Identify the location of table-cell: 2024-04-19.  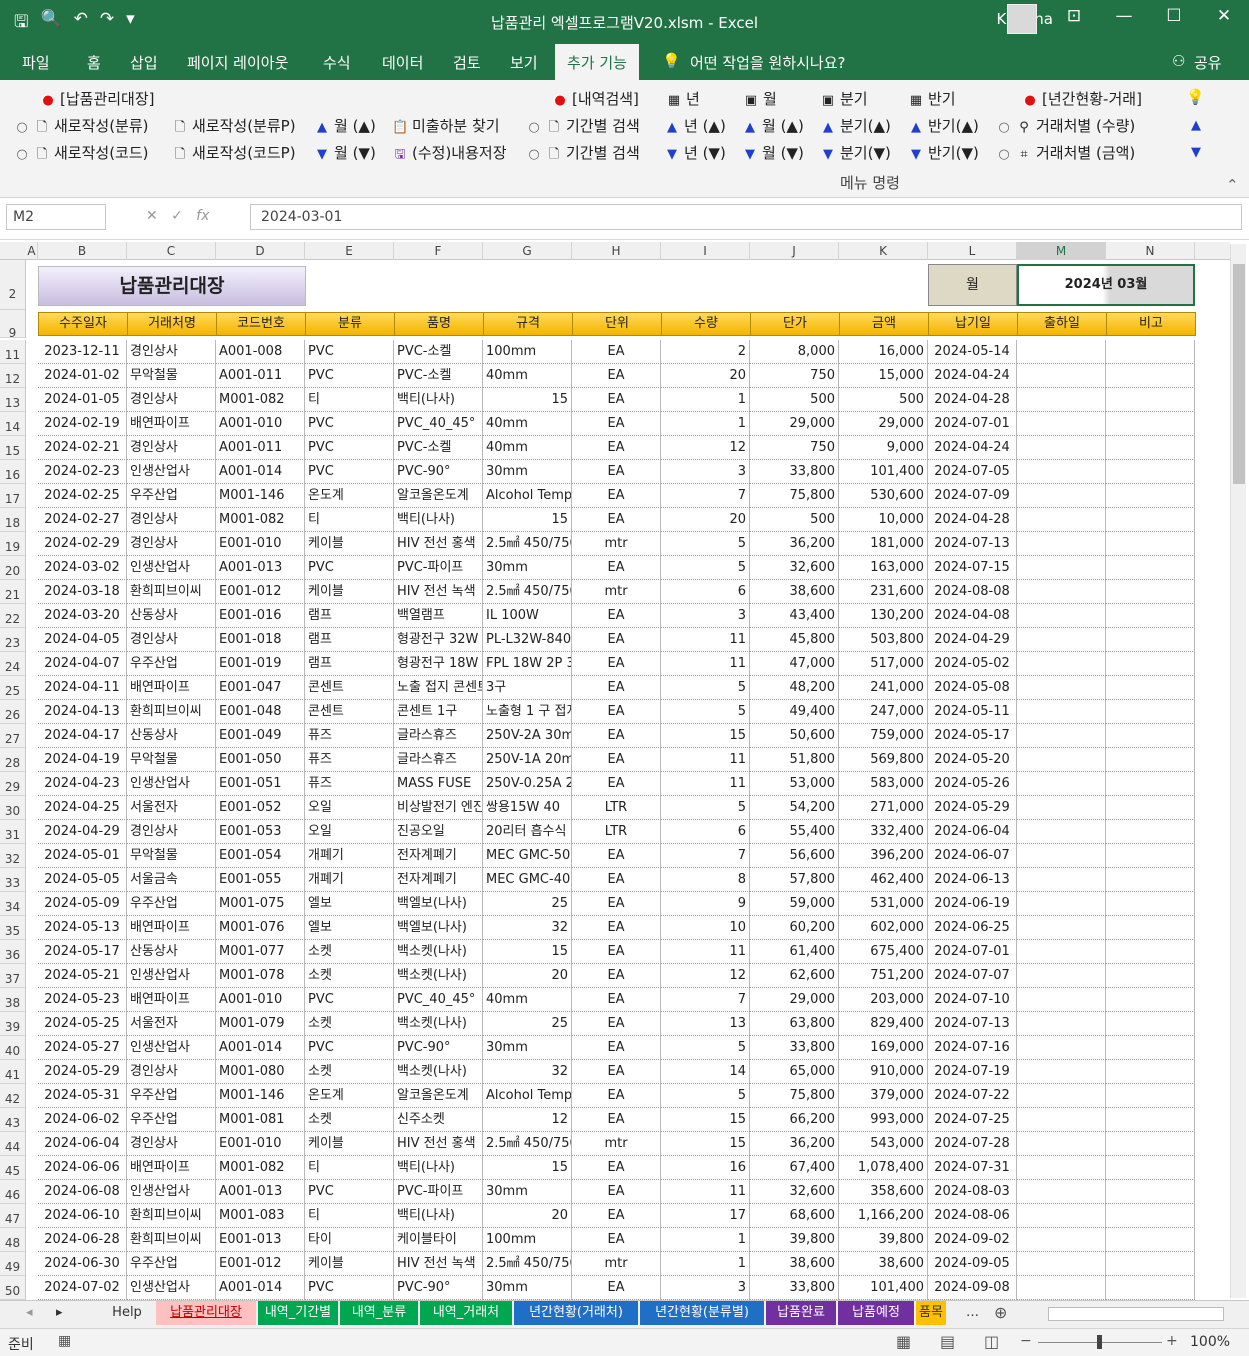
(82, 760).